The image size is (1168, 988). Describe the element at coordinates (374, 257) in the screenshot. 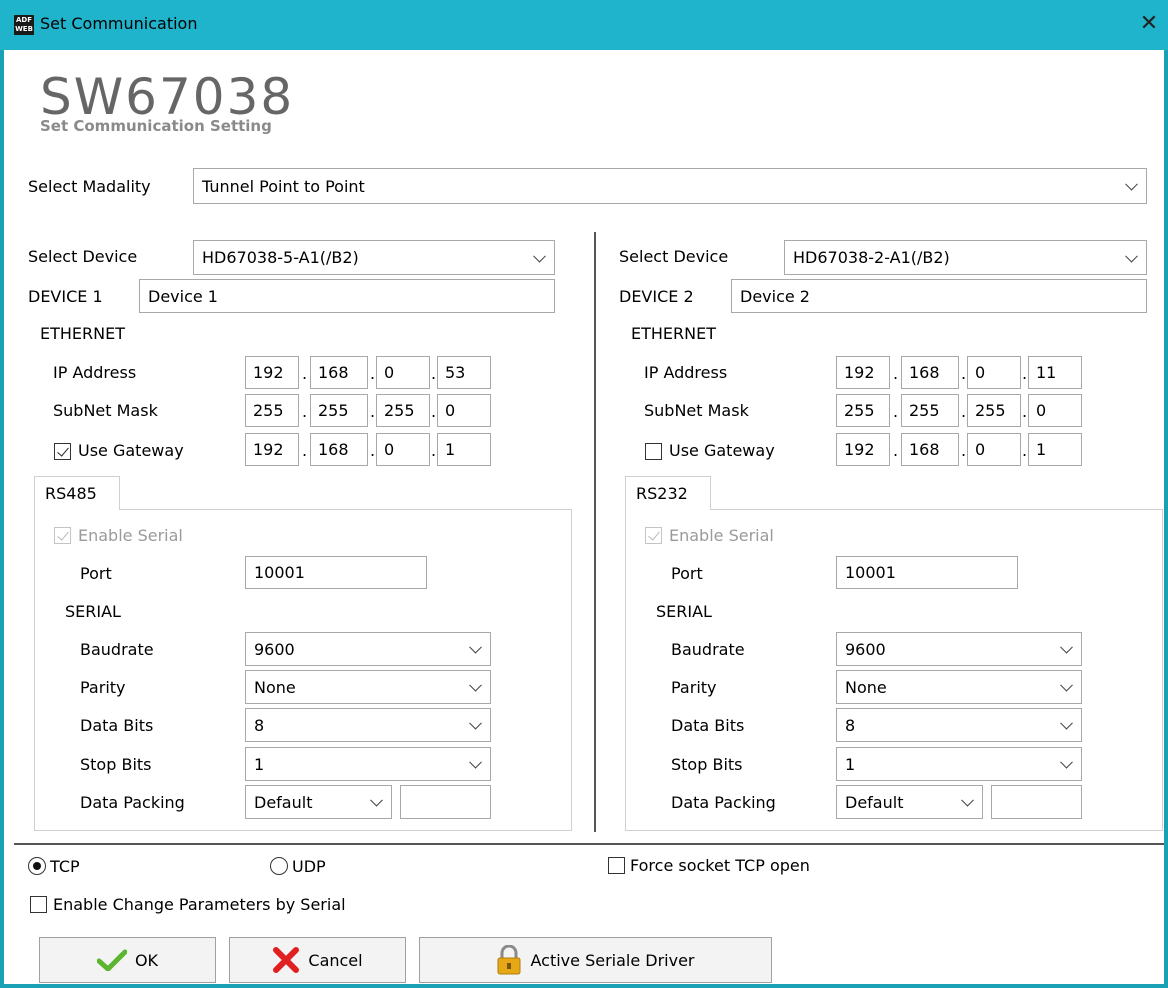

I see `device1-select: HD67038-5-A1(/B2)` at that location.